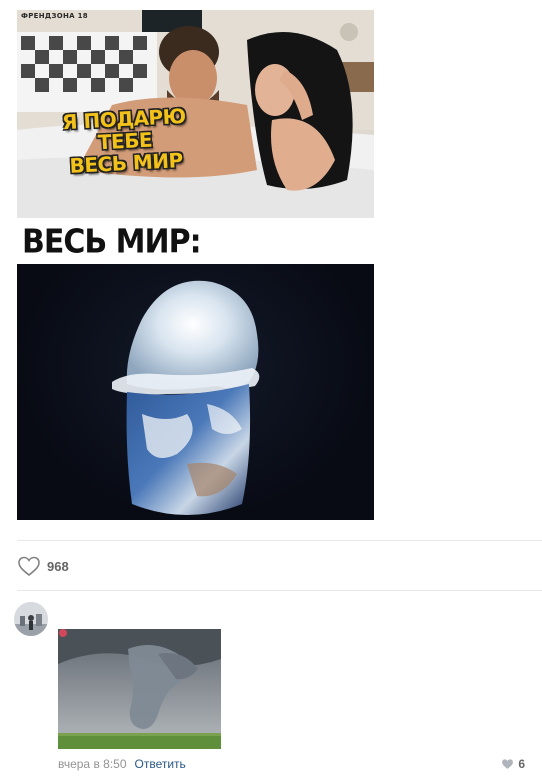 Image resolution: width=542 pixels, height=781 pixels. I want to click on comment-like-count: 6, so click(521, 764).